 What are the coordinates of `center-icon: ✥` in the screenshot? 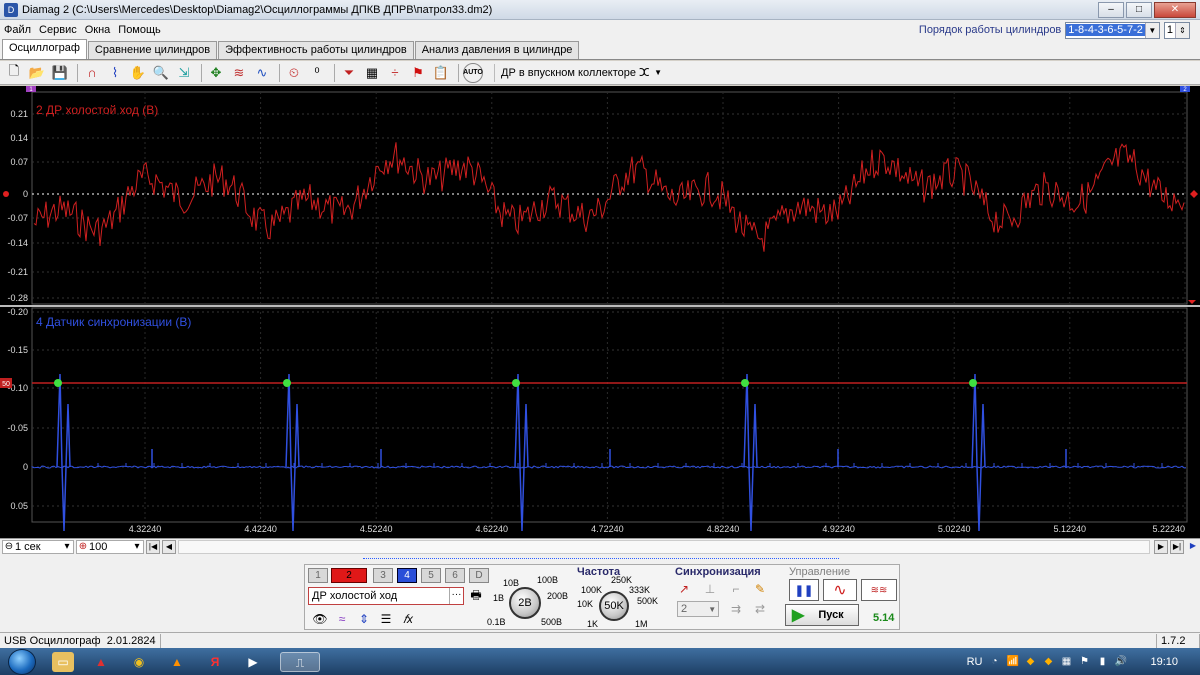 It's located at (216, 73).